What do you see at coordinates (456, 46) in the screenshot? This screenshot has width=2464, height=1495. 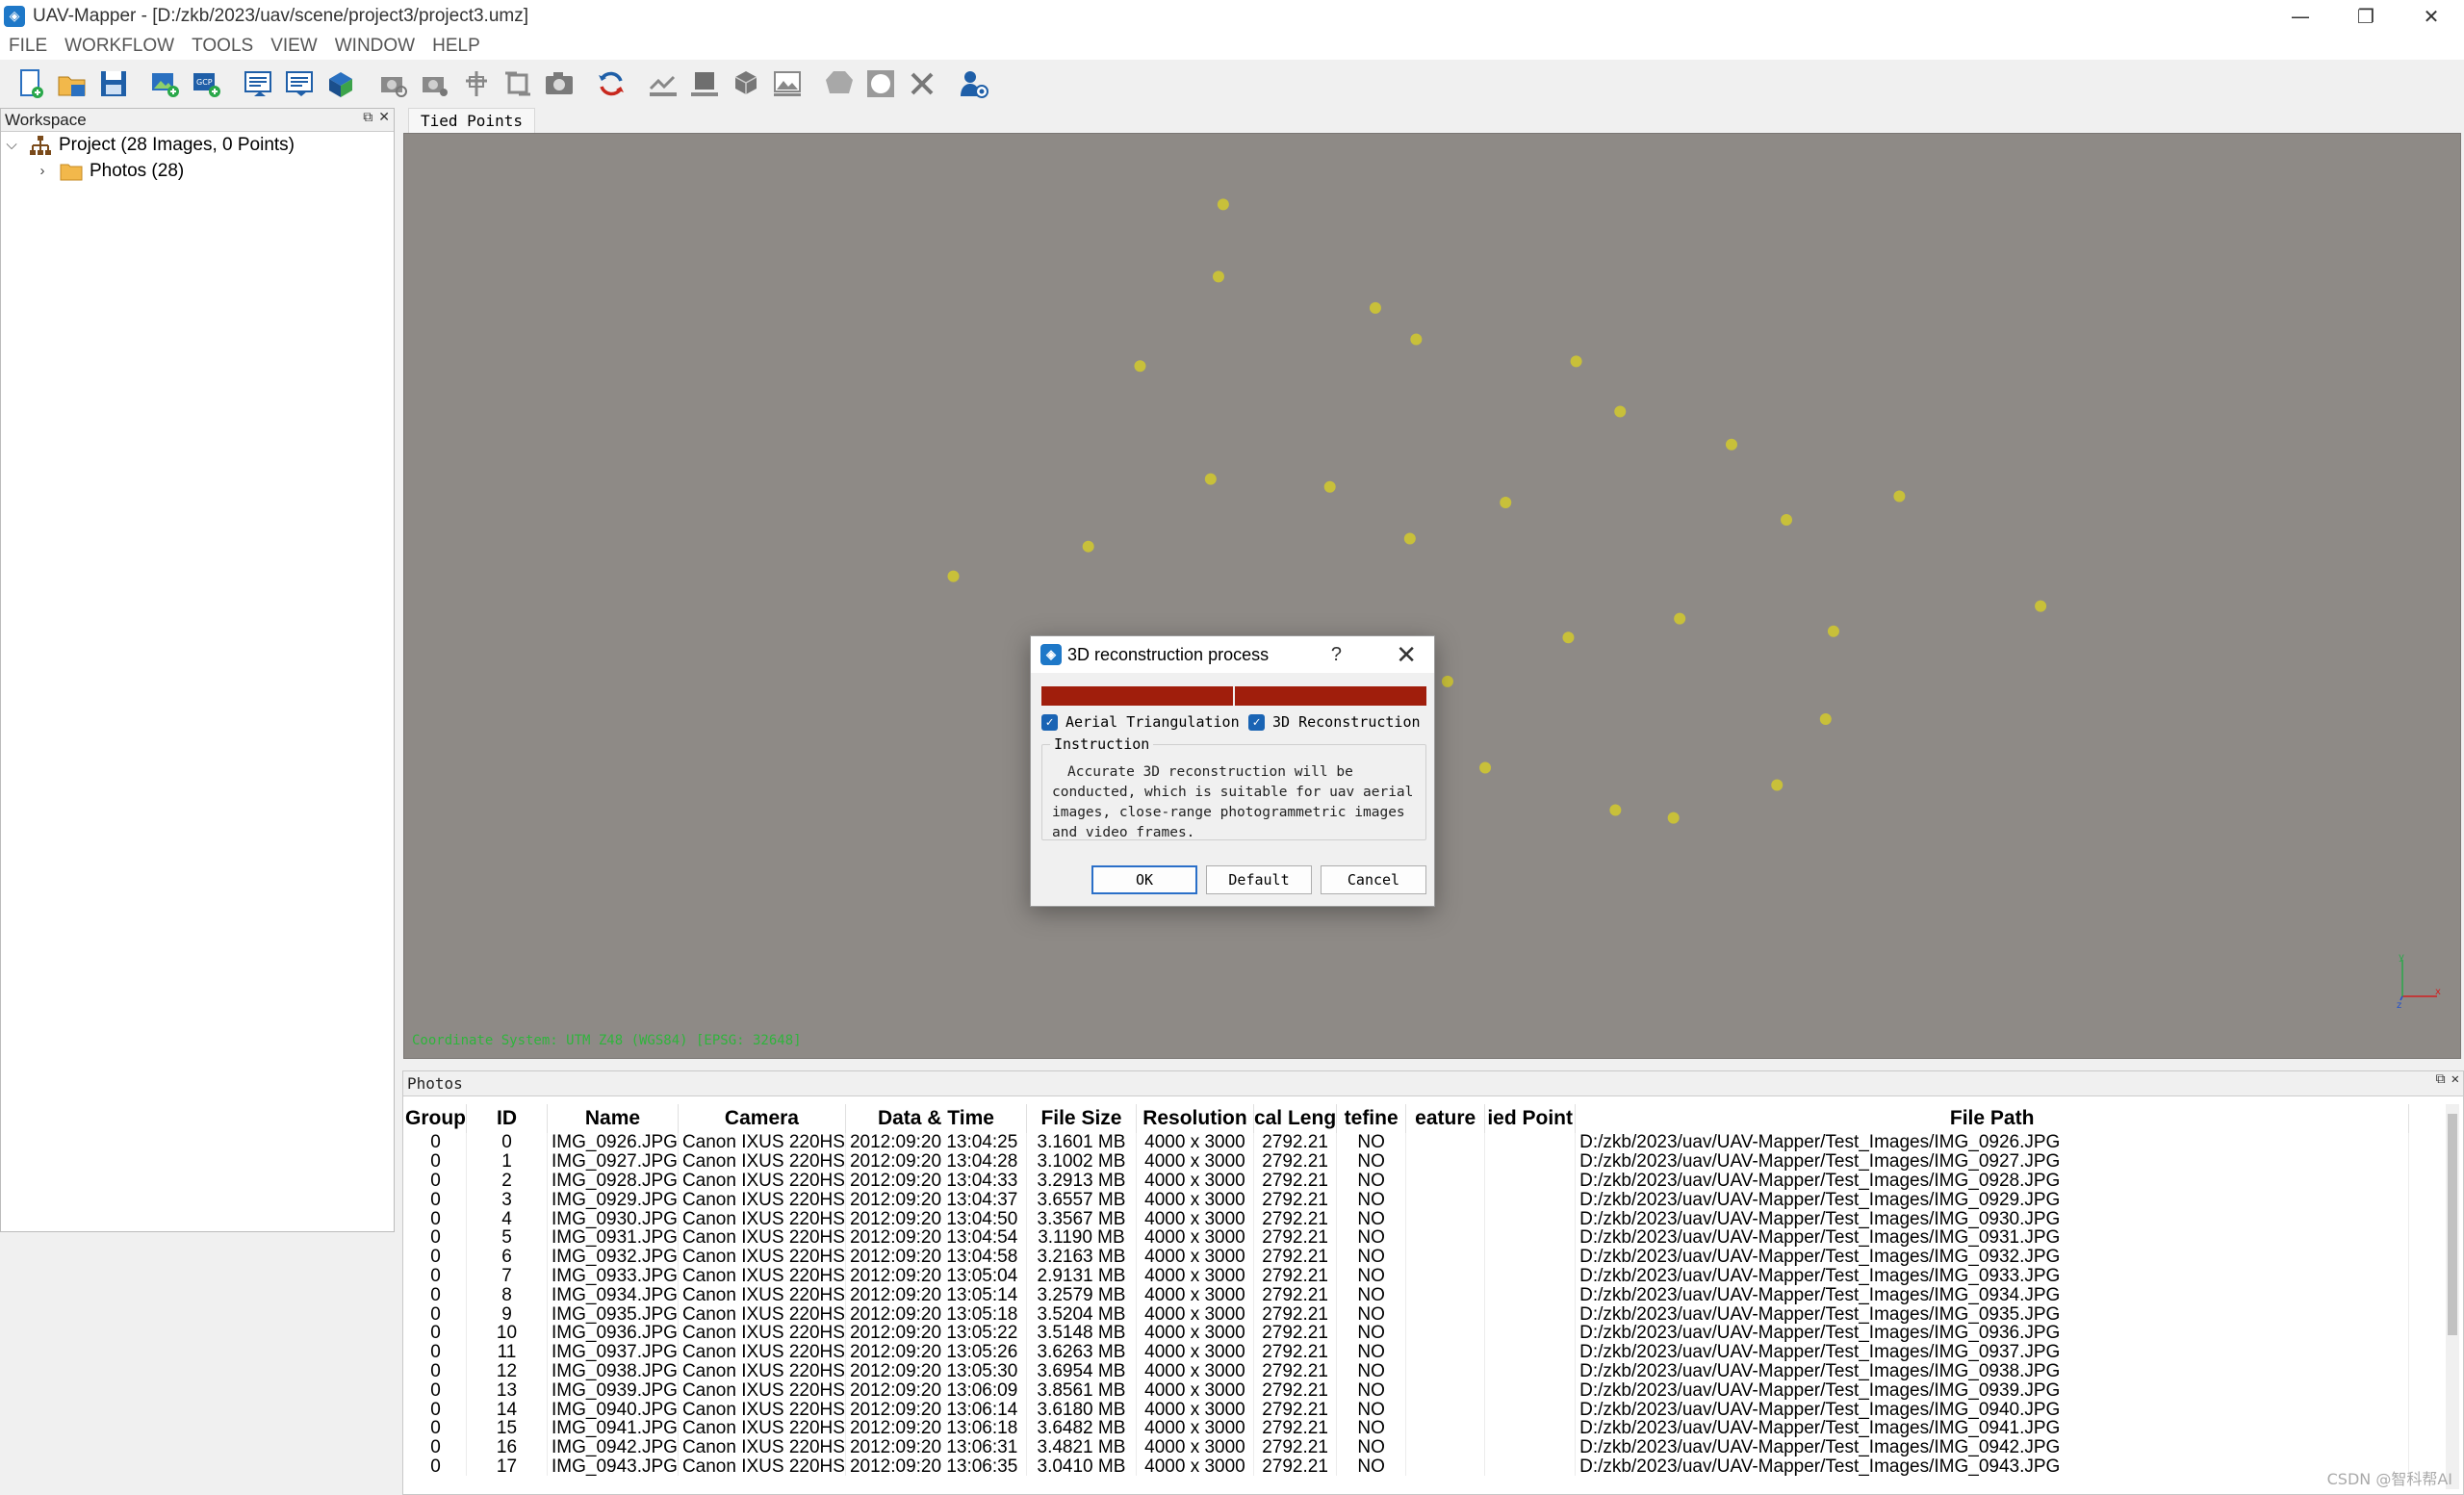 I see `menu-help: HELP` at bounding box center [456, 46].